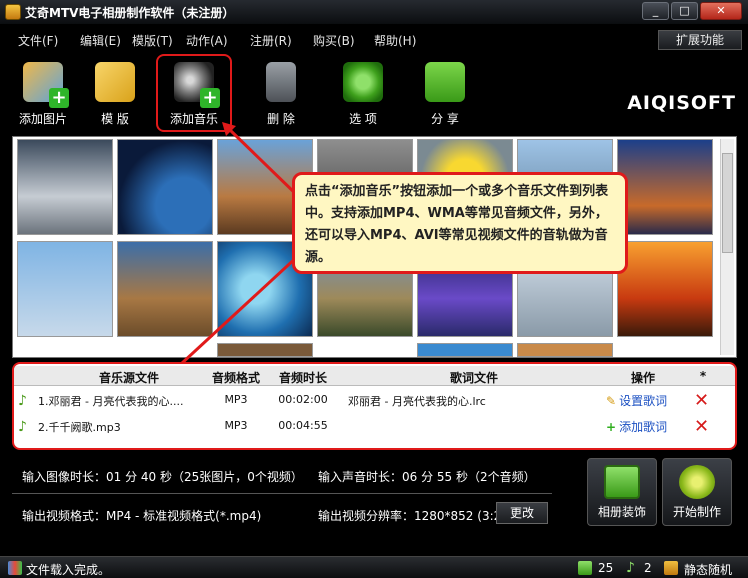 This screenshot has width=748, height=578. What do you see at coordinates (374, 12) in the screenshot?
I see `title-bar: 艾奇MTV电子相册制作软件（未注册） _ □ ✕` at bounding box center [374, 12].